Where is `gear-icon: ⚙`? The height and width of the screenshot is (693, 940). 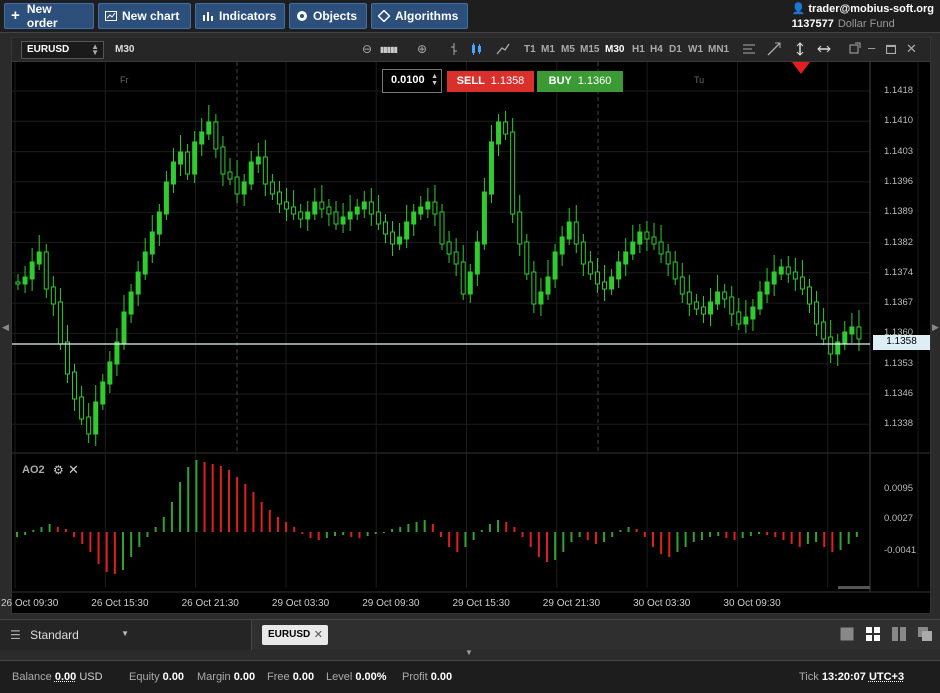 gear-icon: ⚙ is located at coordinates (58, 470).